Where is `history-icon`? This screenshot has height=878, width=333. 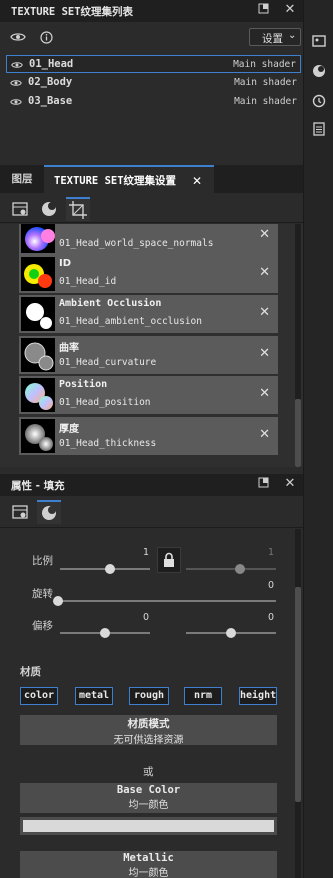
history-icon is located at coordinates (319, 101).